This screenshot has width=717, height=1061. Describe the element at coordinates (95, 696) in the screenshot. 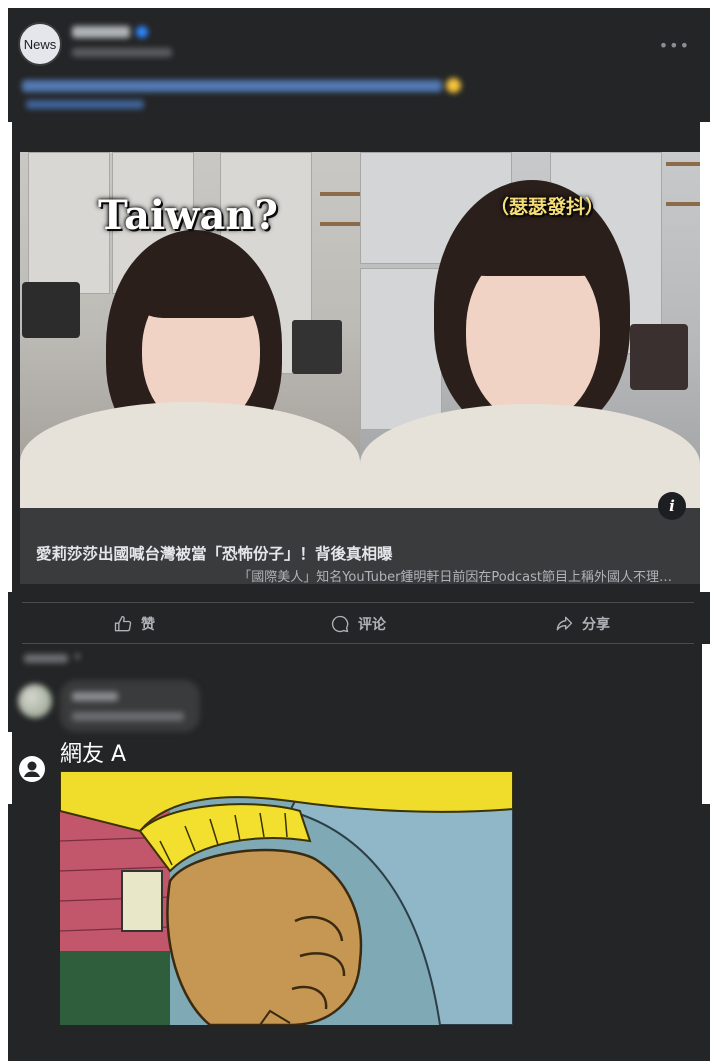

I see `commenter-name-redacted` at that location.